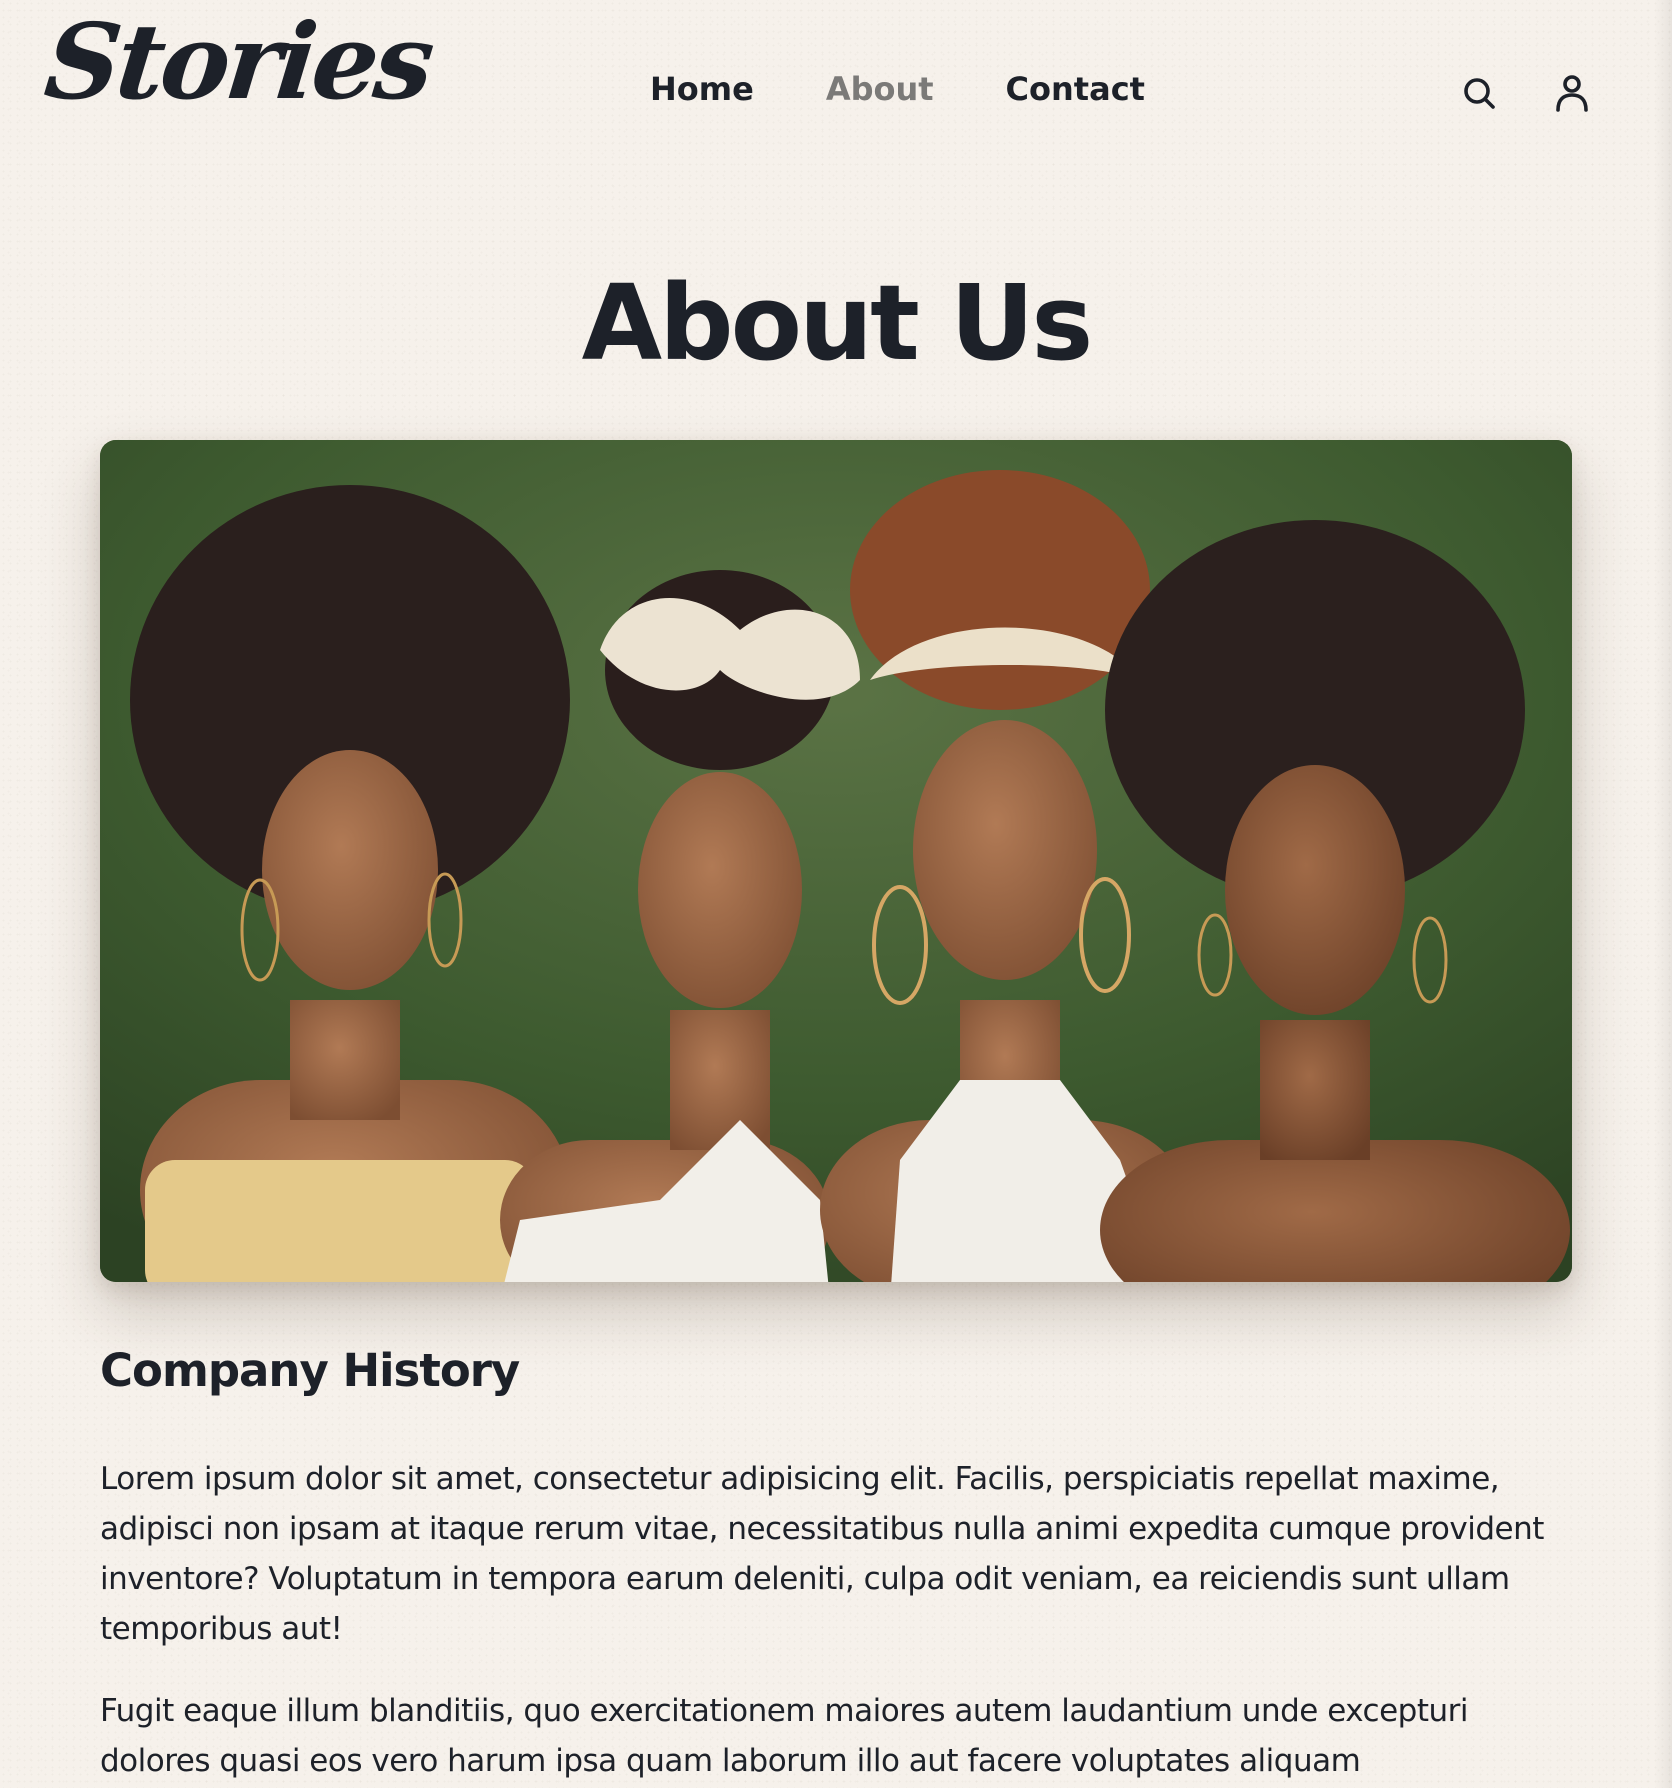 The height and width of the screenshot is (1788, 1672). I want to click on search-button, so click(1480, 94).